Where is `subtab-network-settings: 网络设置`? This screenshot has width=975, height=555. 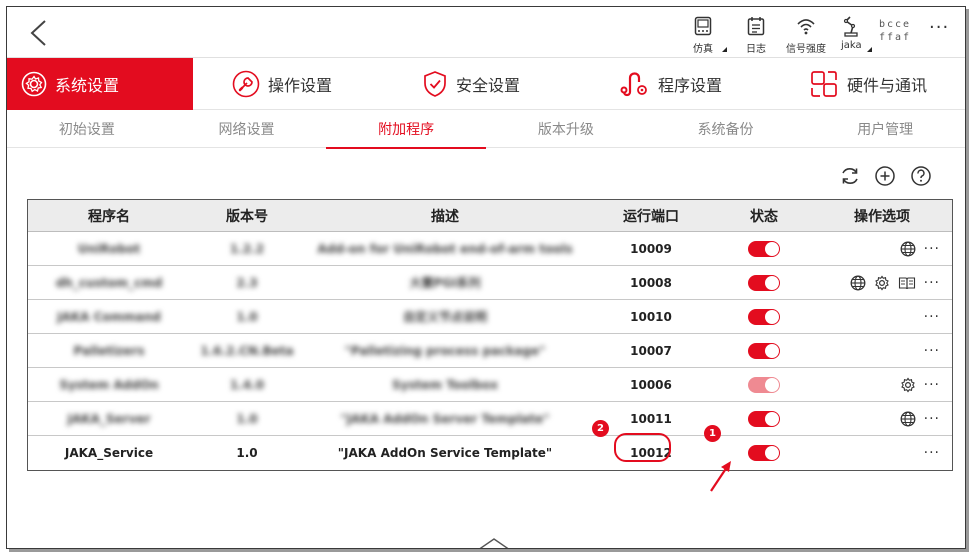 subtab-network-settings: 网络设置 is located at coordinates (247, 129).